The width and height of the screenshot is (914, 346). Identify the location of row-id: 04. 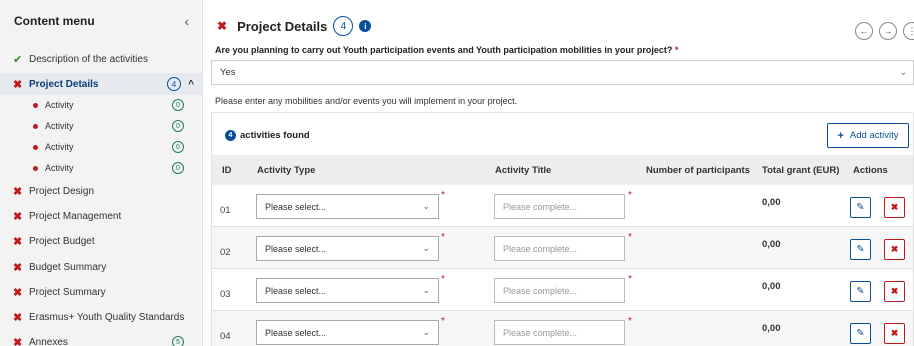
(225, 336).